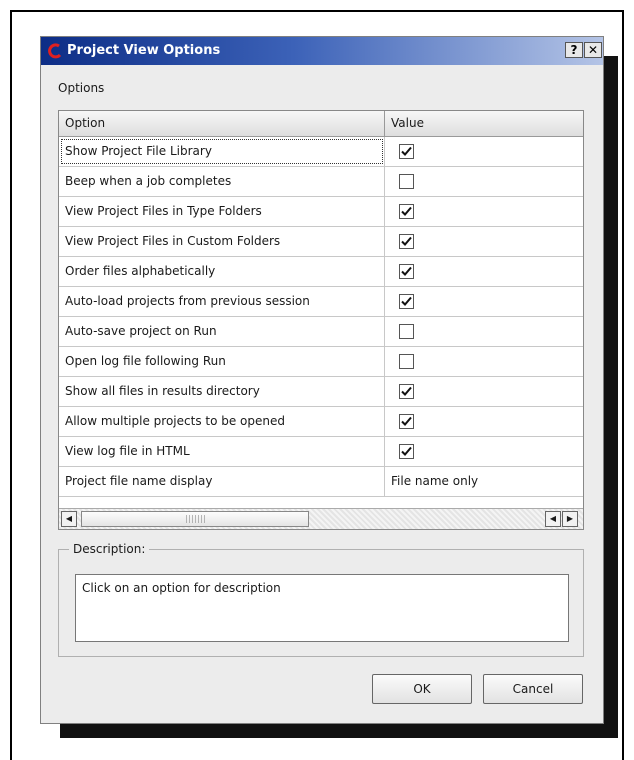 The image size is (634, 760). I want to click on table-row: Project file name display File name only, so click(321, 482).